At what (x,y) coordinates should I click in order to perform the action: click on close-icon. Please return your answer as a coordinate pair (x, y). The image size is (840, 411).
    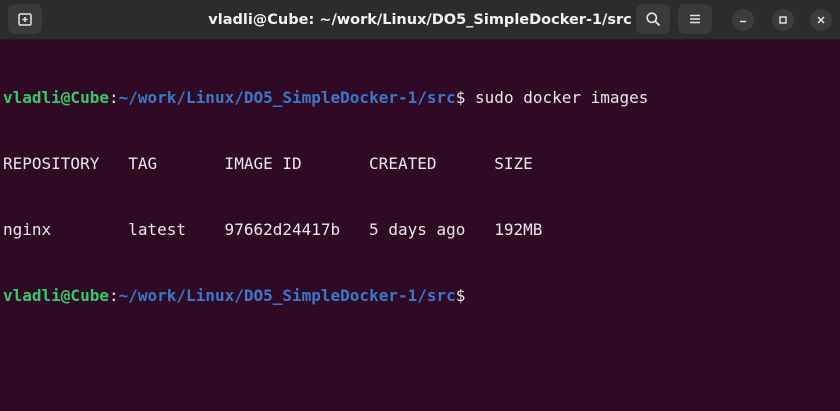
    Looking at the image, I should click on (821, 20).